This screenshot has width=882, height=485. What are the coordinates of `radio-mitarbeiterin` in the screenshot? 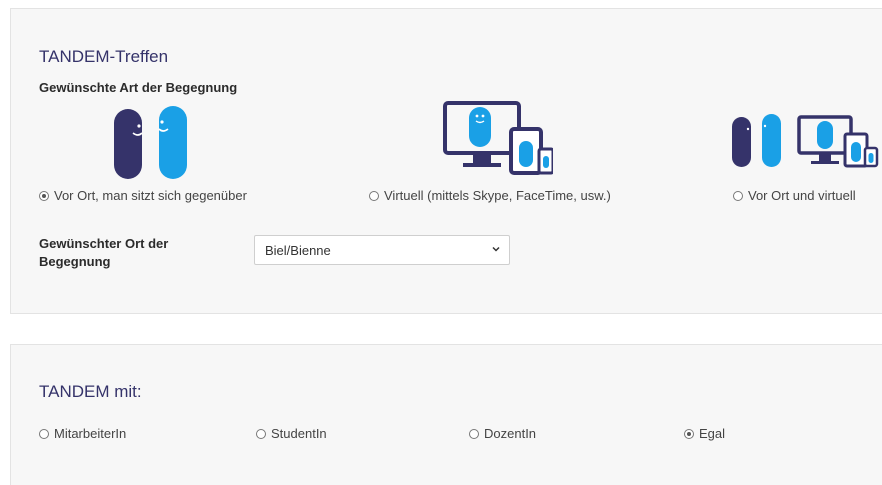 It's located at (44, 433).